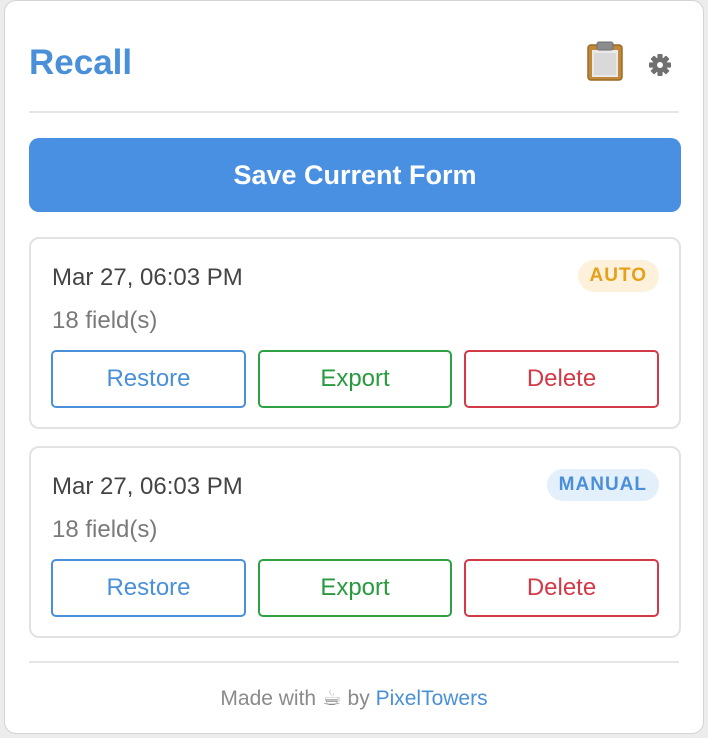  Describe the element at coordinates (602, 485) in the screenshot. I see `manual-badge: MANUAL` at that location.